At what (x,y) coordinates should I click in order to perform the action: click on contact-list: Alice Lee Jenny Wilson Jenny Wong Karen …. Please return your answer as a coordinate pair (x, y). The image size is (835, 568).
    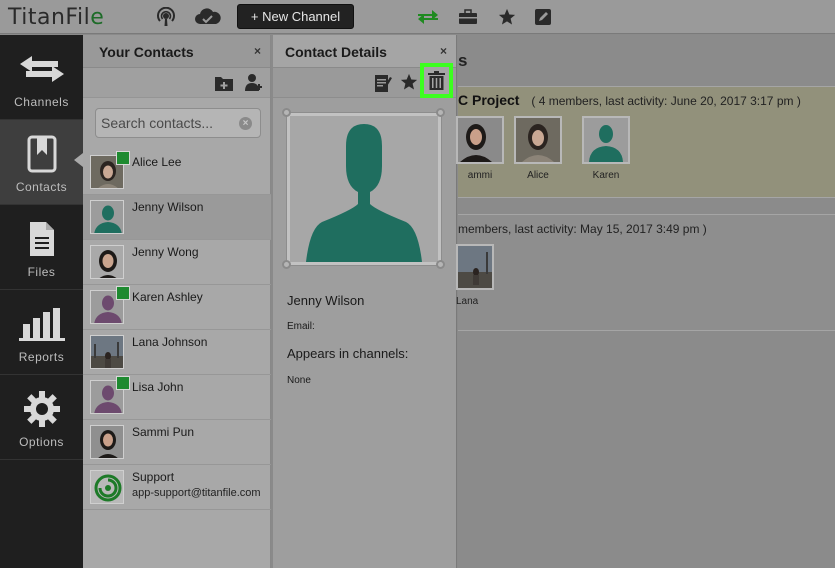
    Looking at the image, I should click on (177, 330).